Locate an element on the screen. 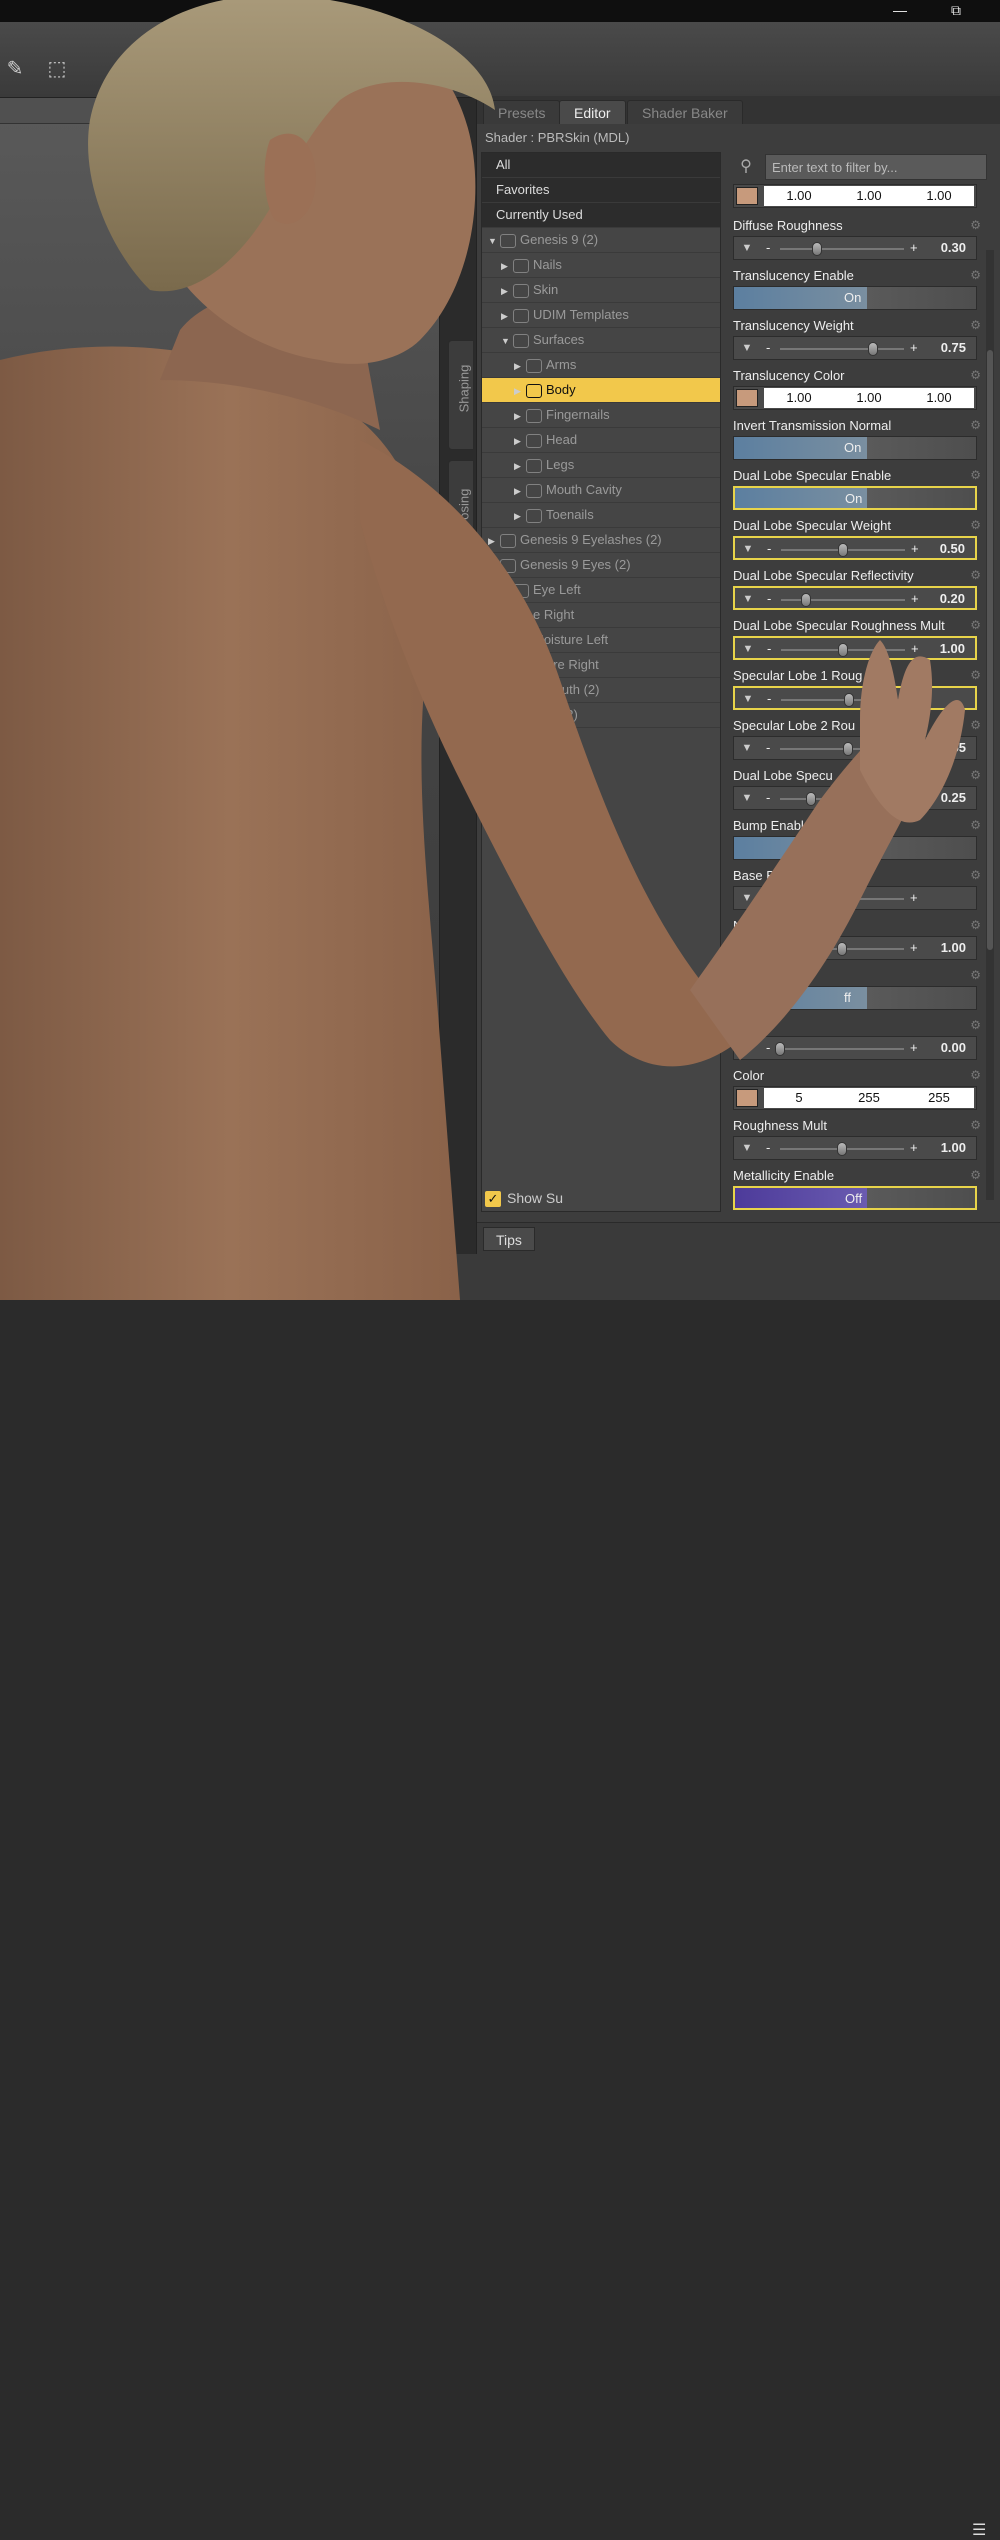 The width and height of the screenshot is (1000, 2540). slider-value: 0.20 is located at coordinates (952, 599).